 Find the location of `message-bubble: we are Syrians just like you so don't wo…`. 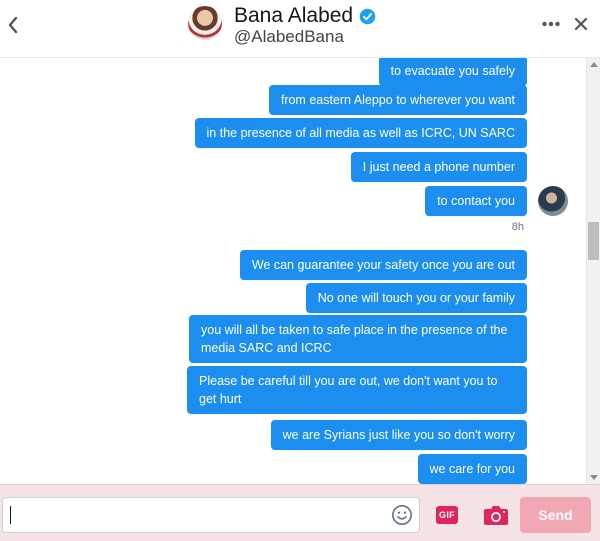

message-bubble: we are Syrians just like you so don't wo… is located at coordinates (398, 435).